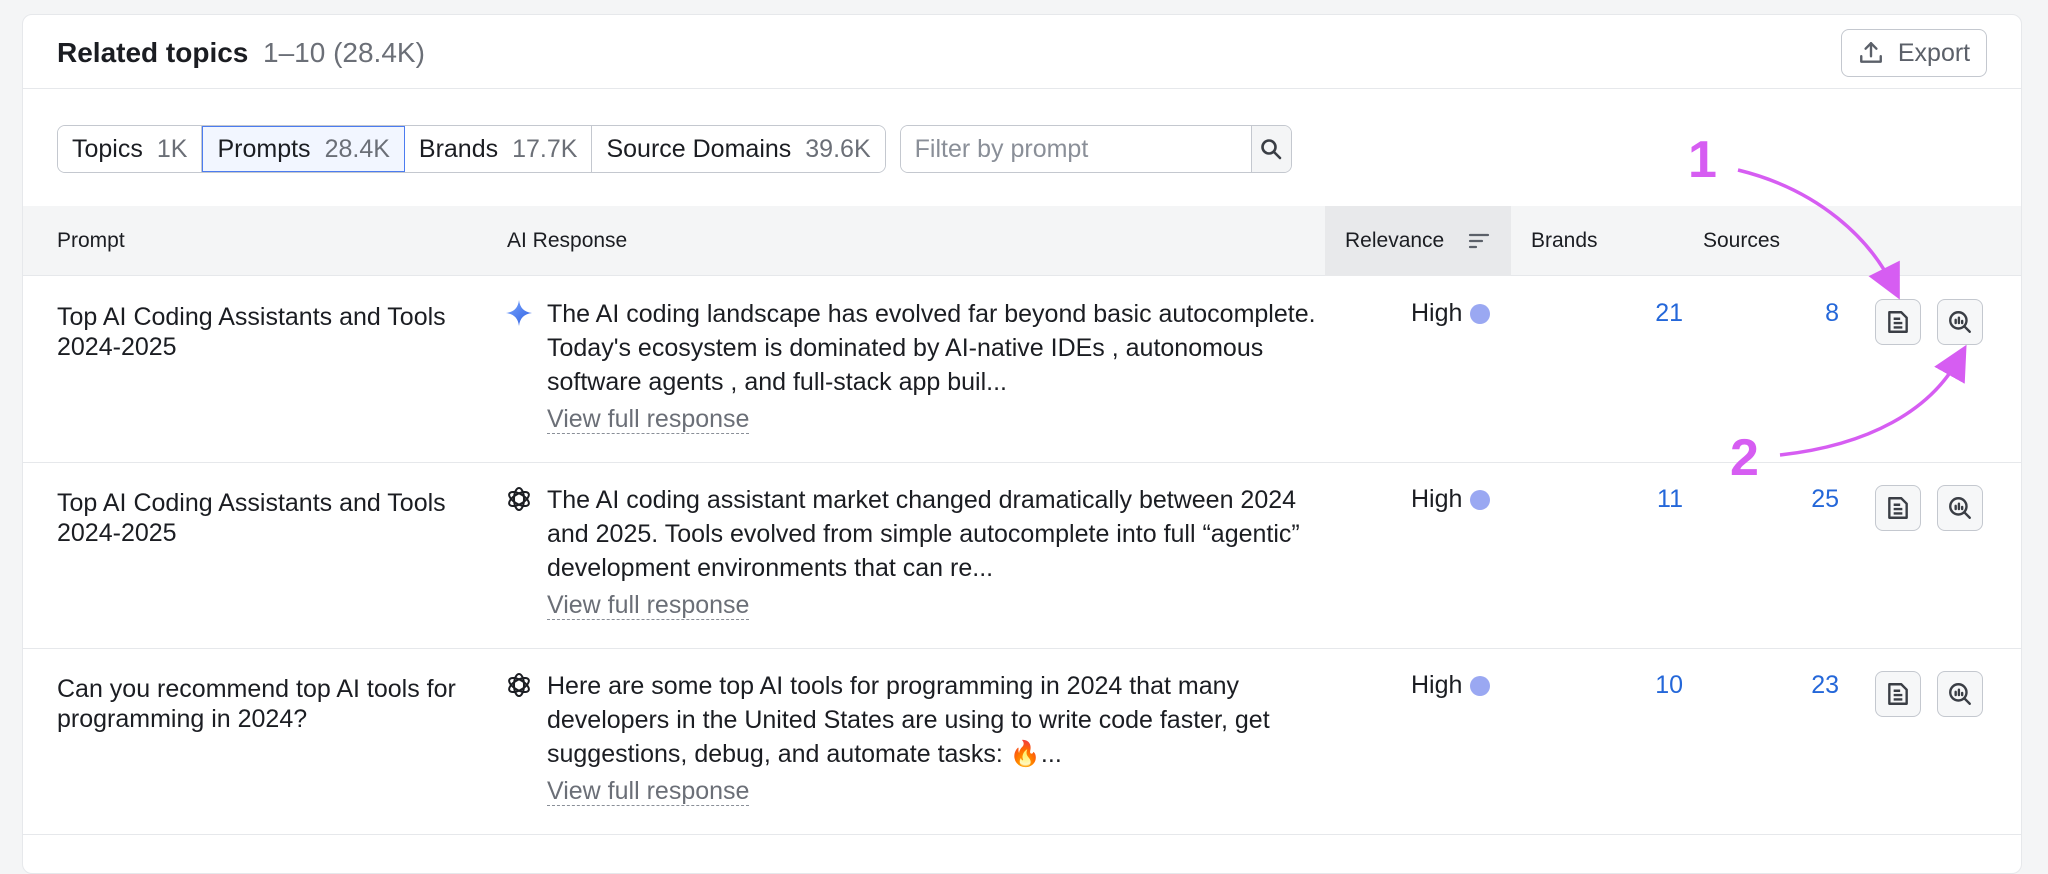  I want to click on tab-count: 39.6K, so click(838, 148).